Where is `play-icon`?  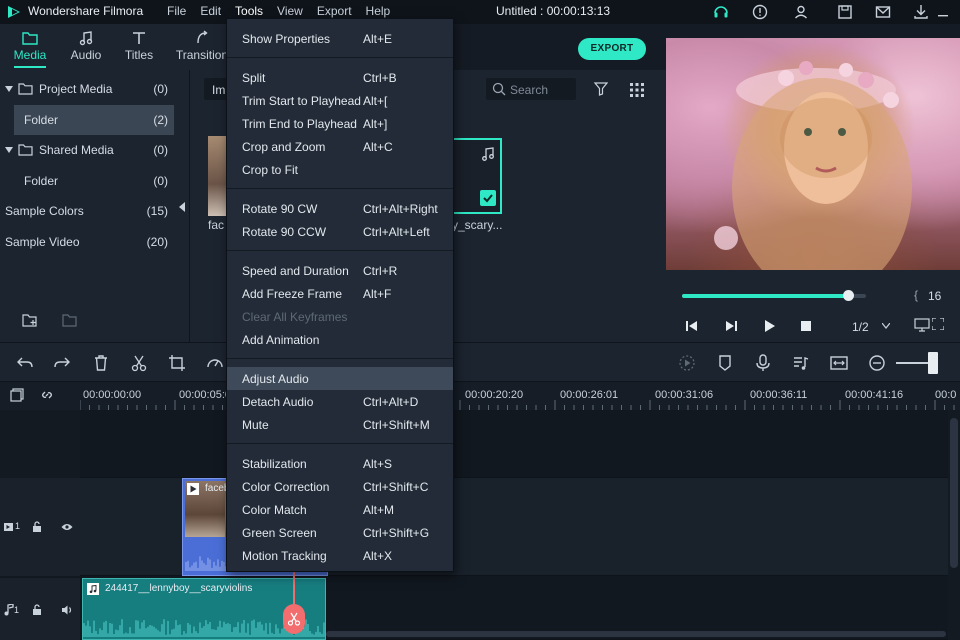 play-icon is located at coordinates (770, 326).